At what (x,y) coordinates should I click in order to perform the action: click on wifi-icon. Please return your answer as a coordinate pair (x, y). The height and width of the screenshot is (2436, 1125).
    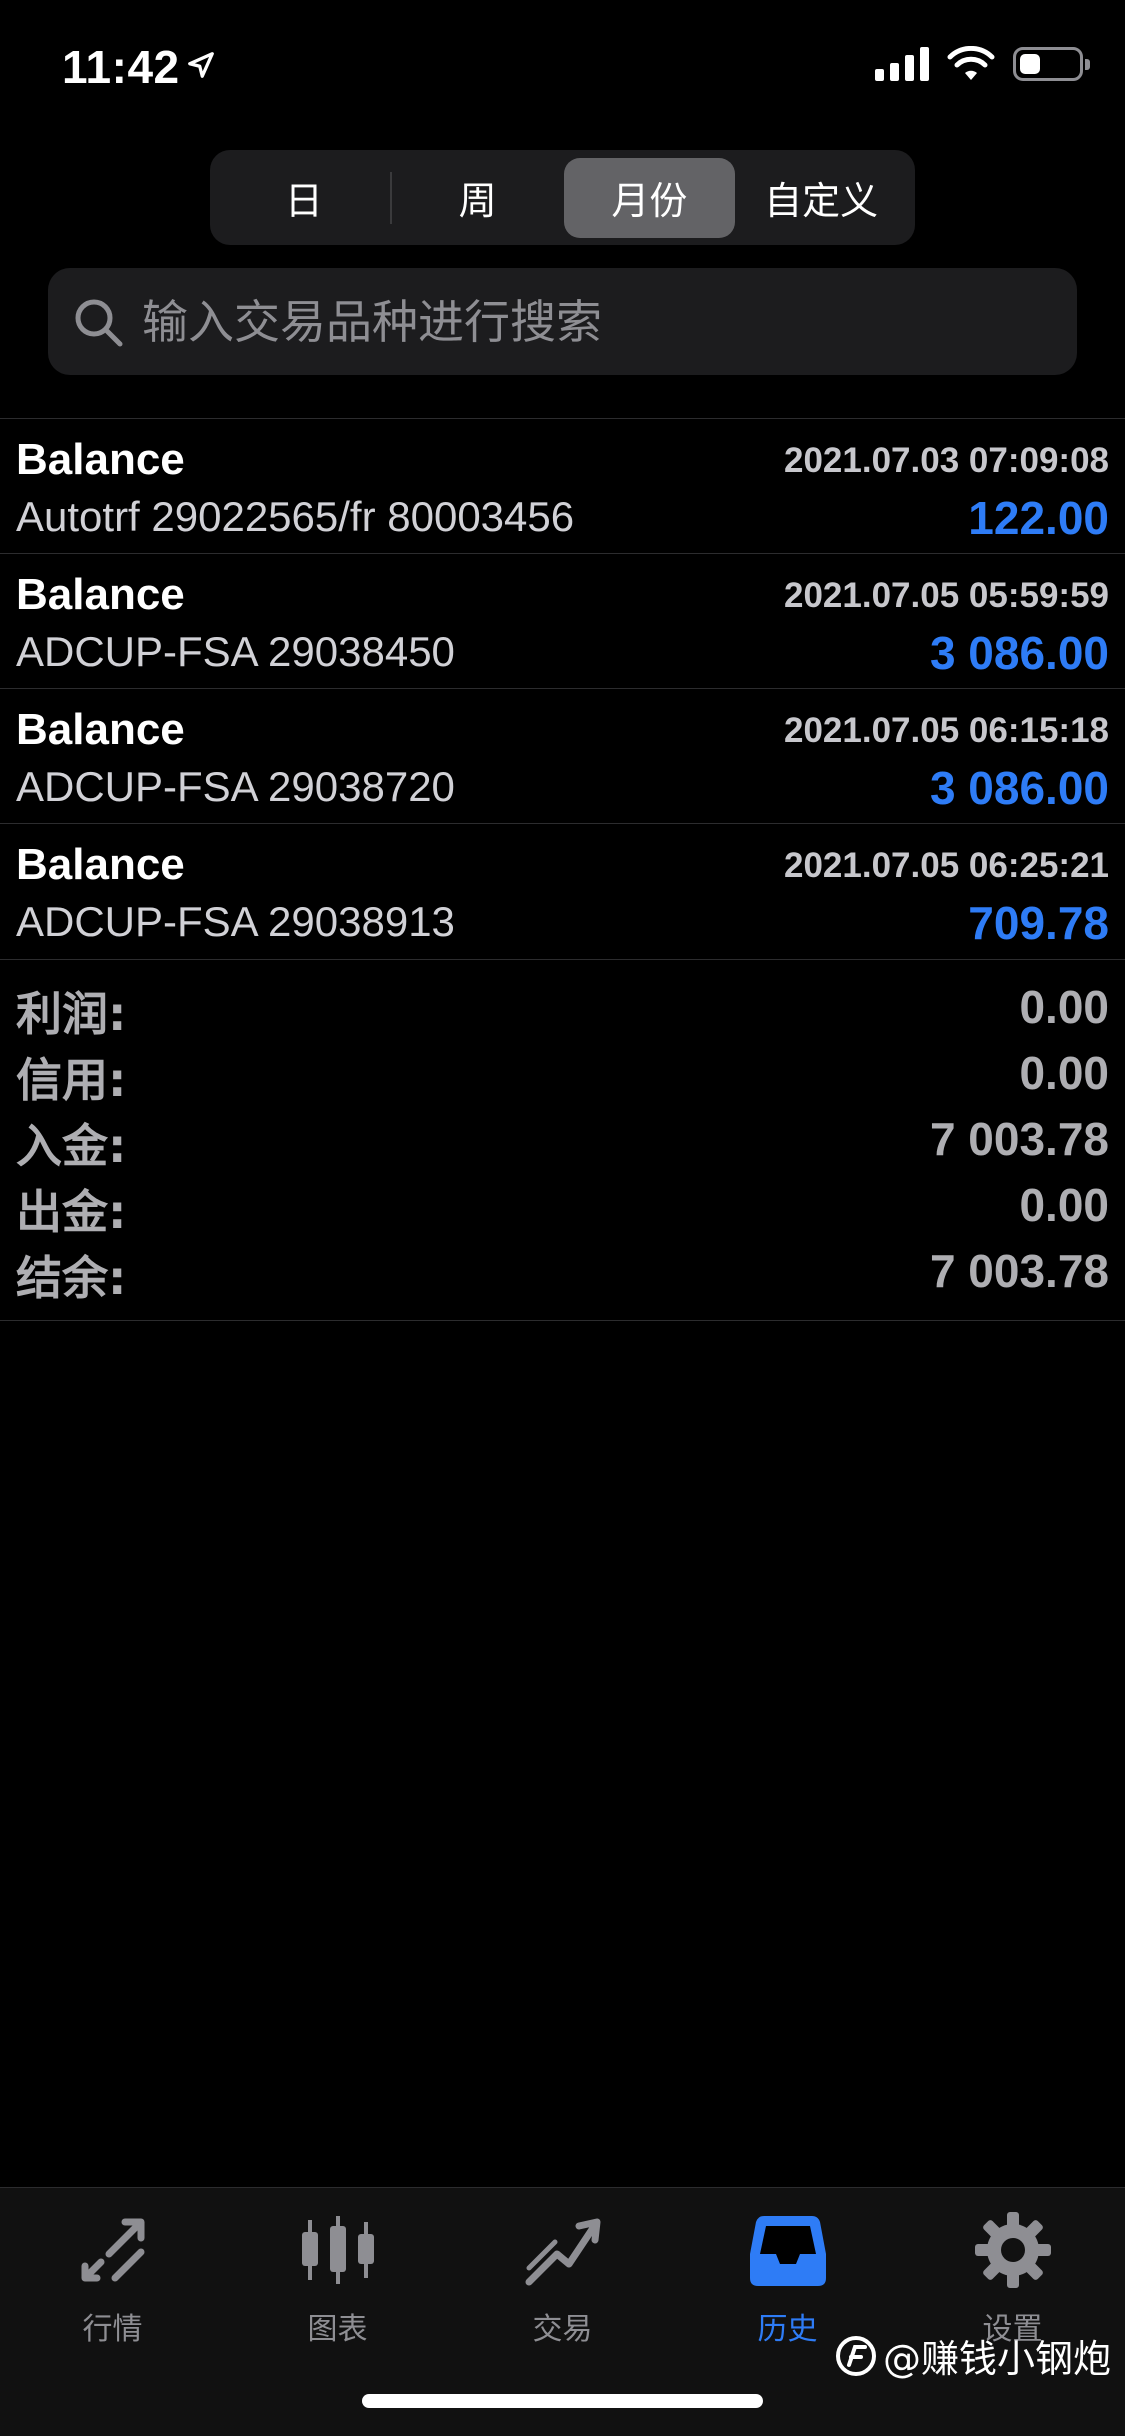
    Looking at the image, I should click on (971, 63).